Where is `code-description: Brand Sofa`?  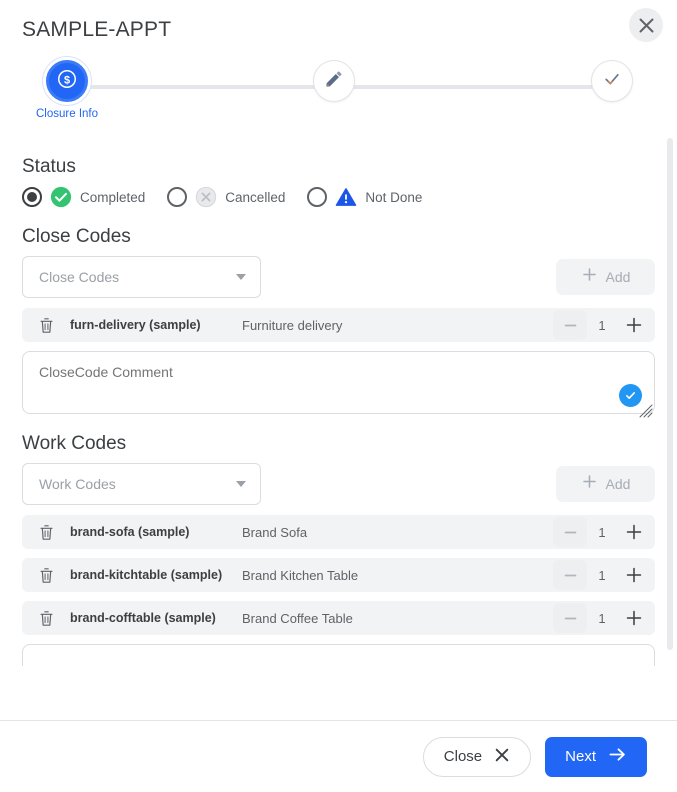
code-description: Brand Sofa is located at coordinates (275, 532).